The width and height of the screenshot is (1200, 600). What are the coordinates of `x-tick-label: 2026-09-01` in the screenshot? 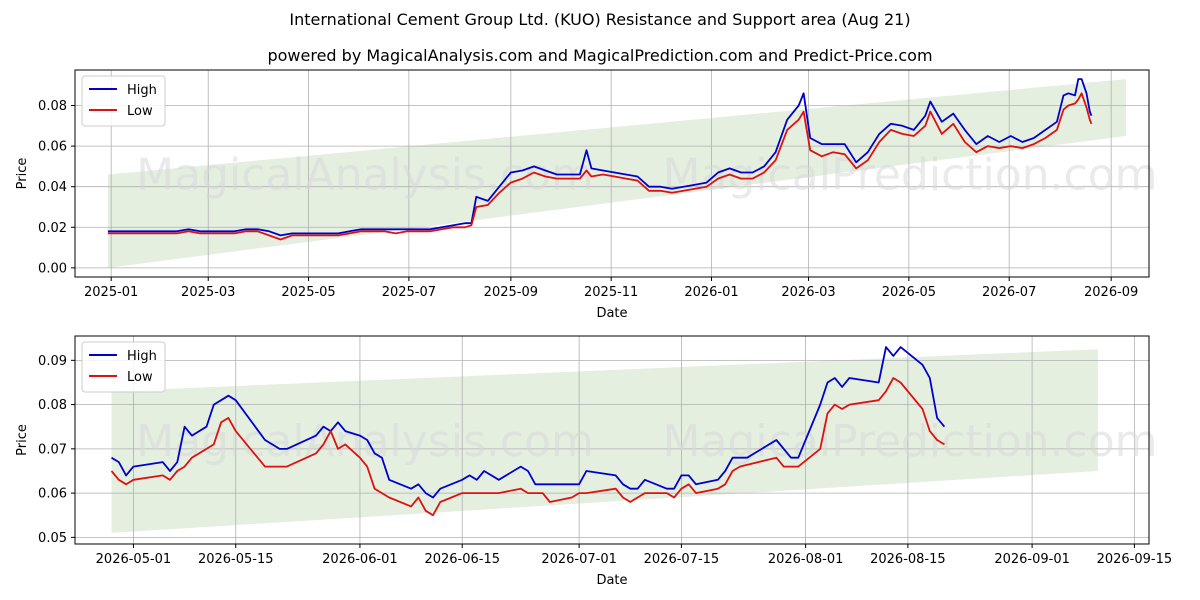 It's located at (1032, 559).